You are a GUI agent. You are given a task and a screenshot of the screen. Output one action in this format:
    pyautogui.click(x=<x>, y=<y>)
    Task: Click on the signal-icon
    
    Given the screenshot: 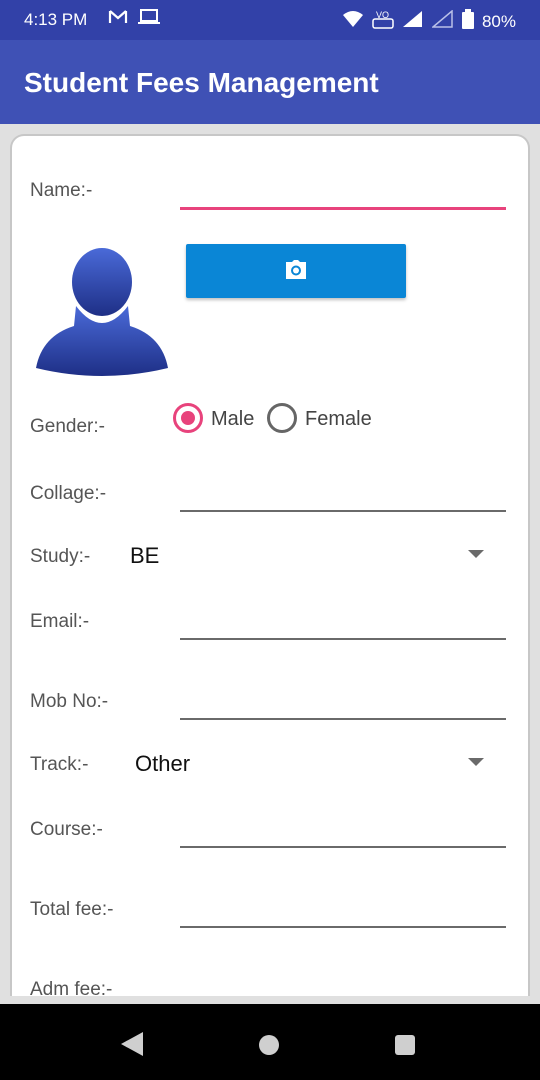 What is the action you would take?
    pyautogui.click(x=413, y=21)
    